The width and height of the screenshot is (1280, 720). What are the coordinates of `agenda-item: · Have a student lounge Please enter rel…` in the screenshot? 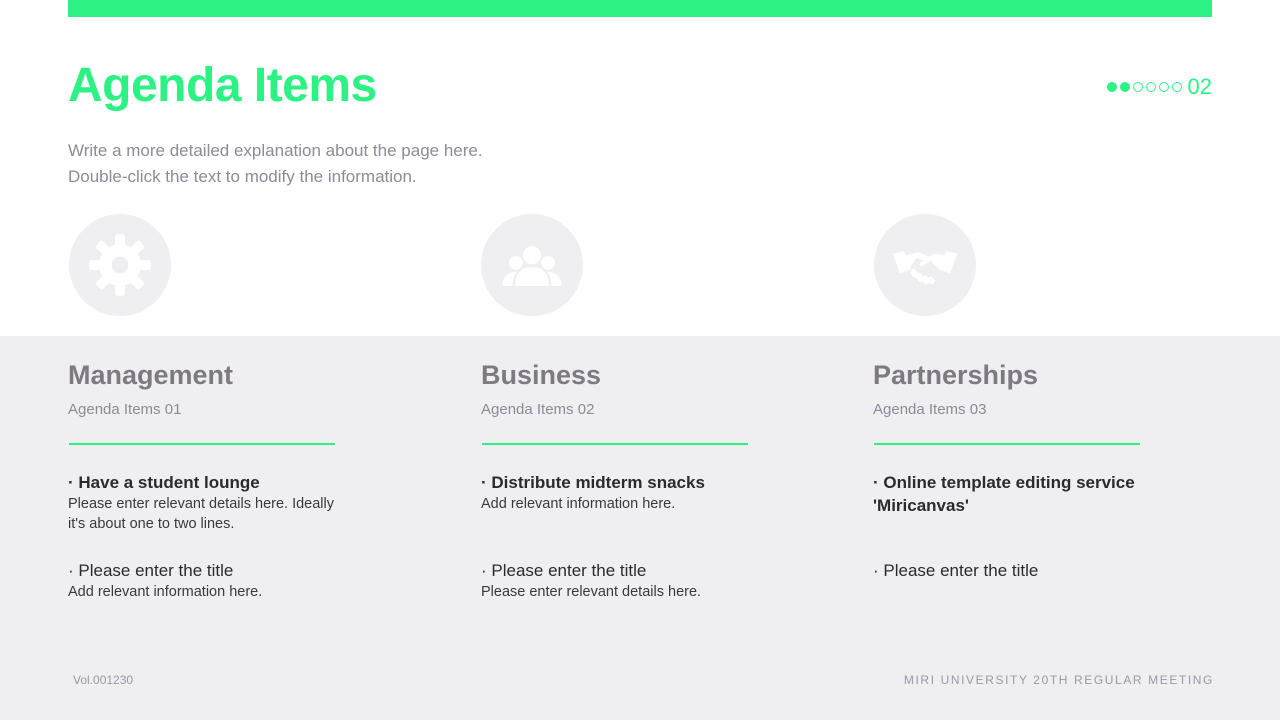 It's located at (233, 502).